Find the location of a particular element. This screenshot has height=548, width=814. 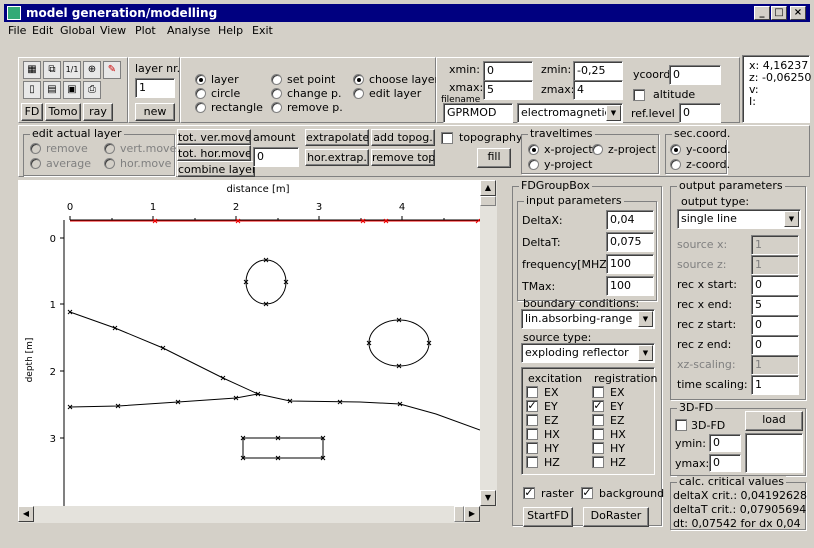

zoom-icon: ⊕ is located at coordinates (92, 70).